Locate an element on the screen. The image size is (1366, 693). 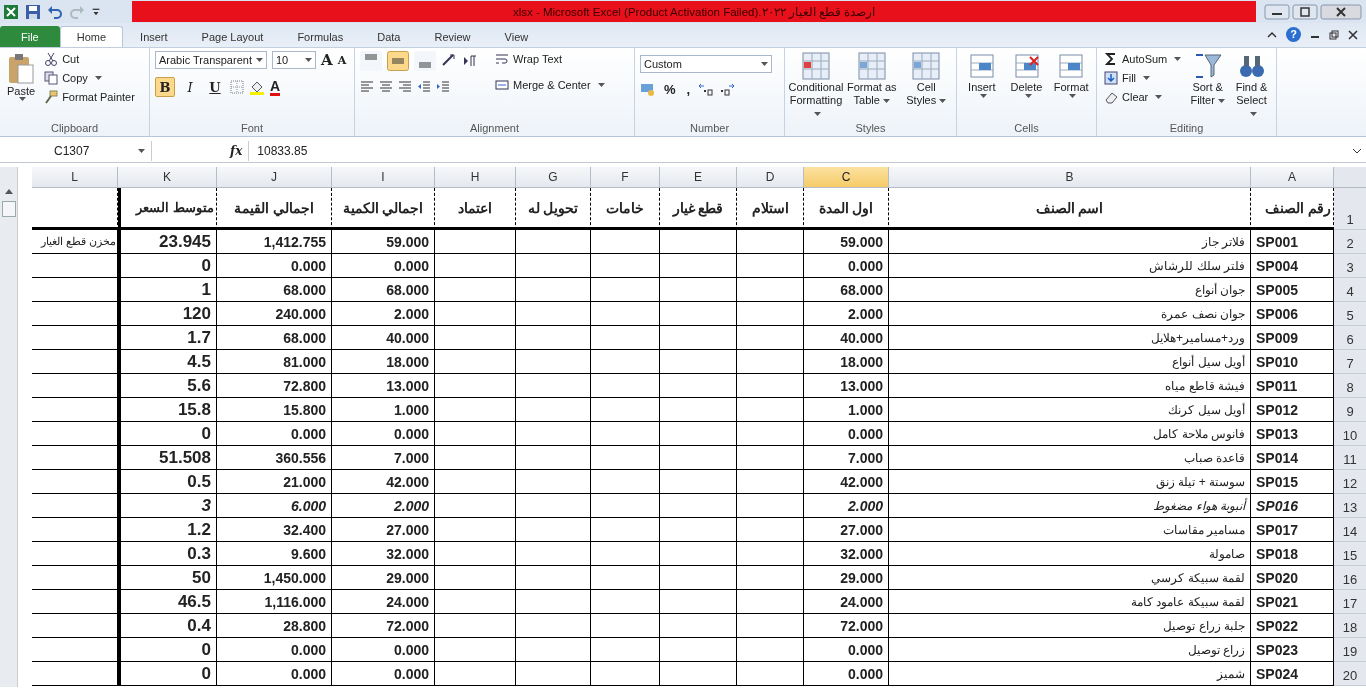
row-header: 3 is located at coordinates (1350, 266).